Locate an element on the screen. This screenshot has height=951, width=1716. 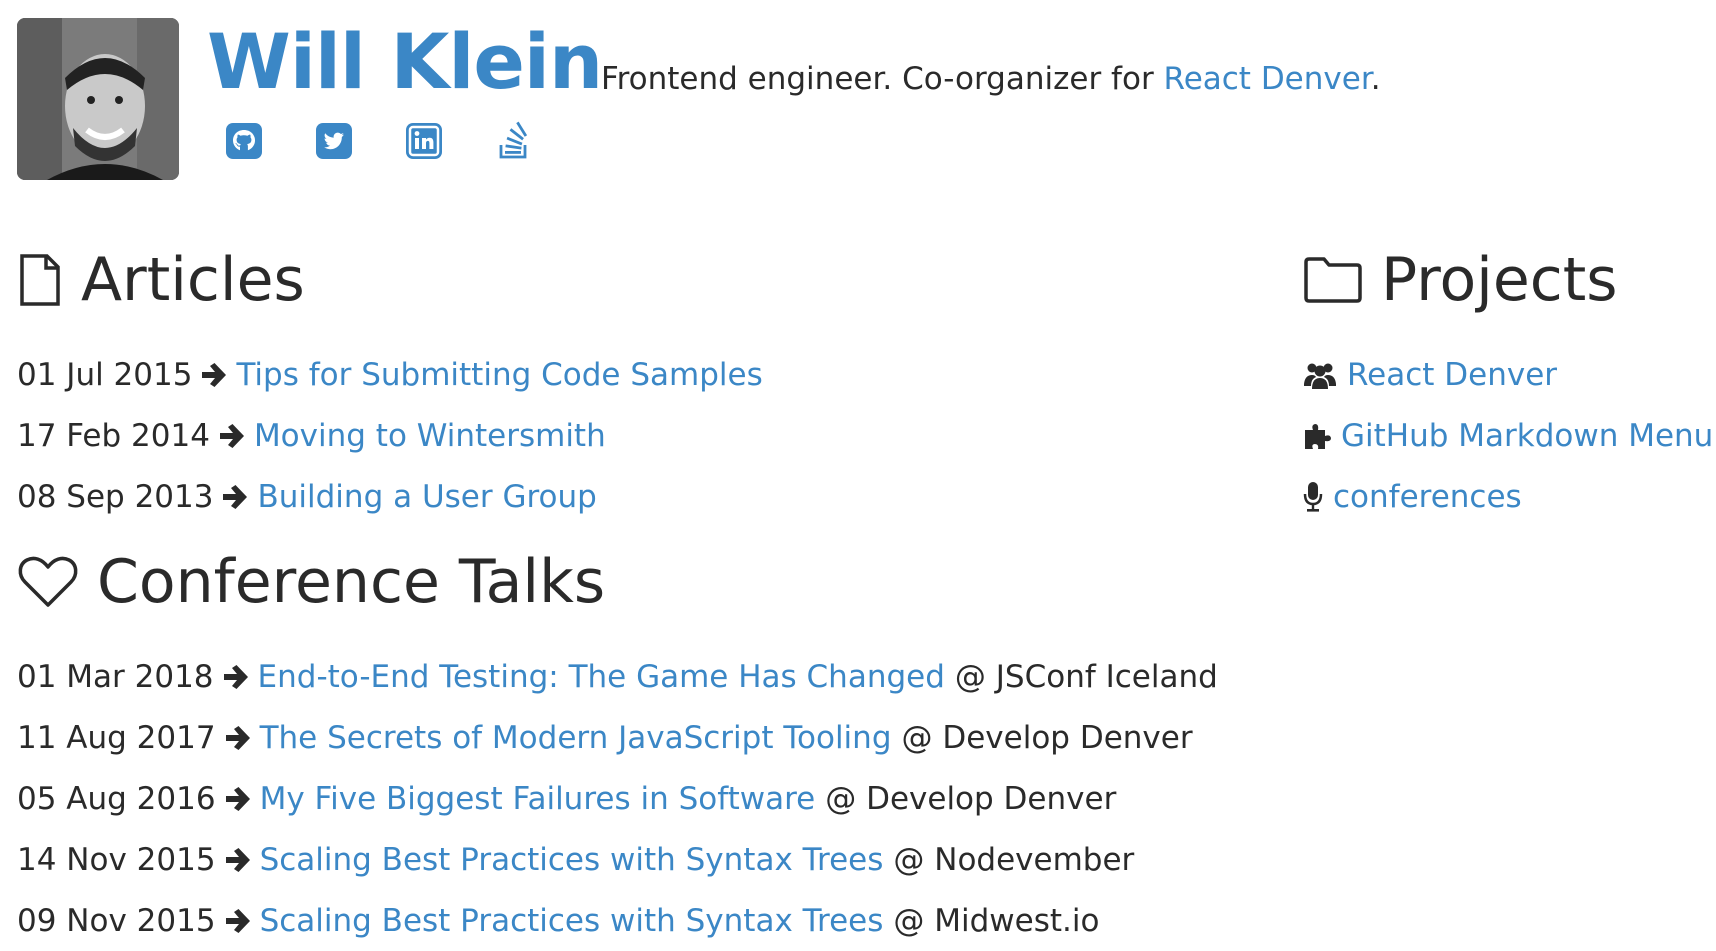
talk-link: End-to-End Testing: The Game Has Changed is located at coordinates (601, 677).